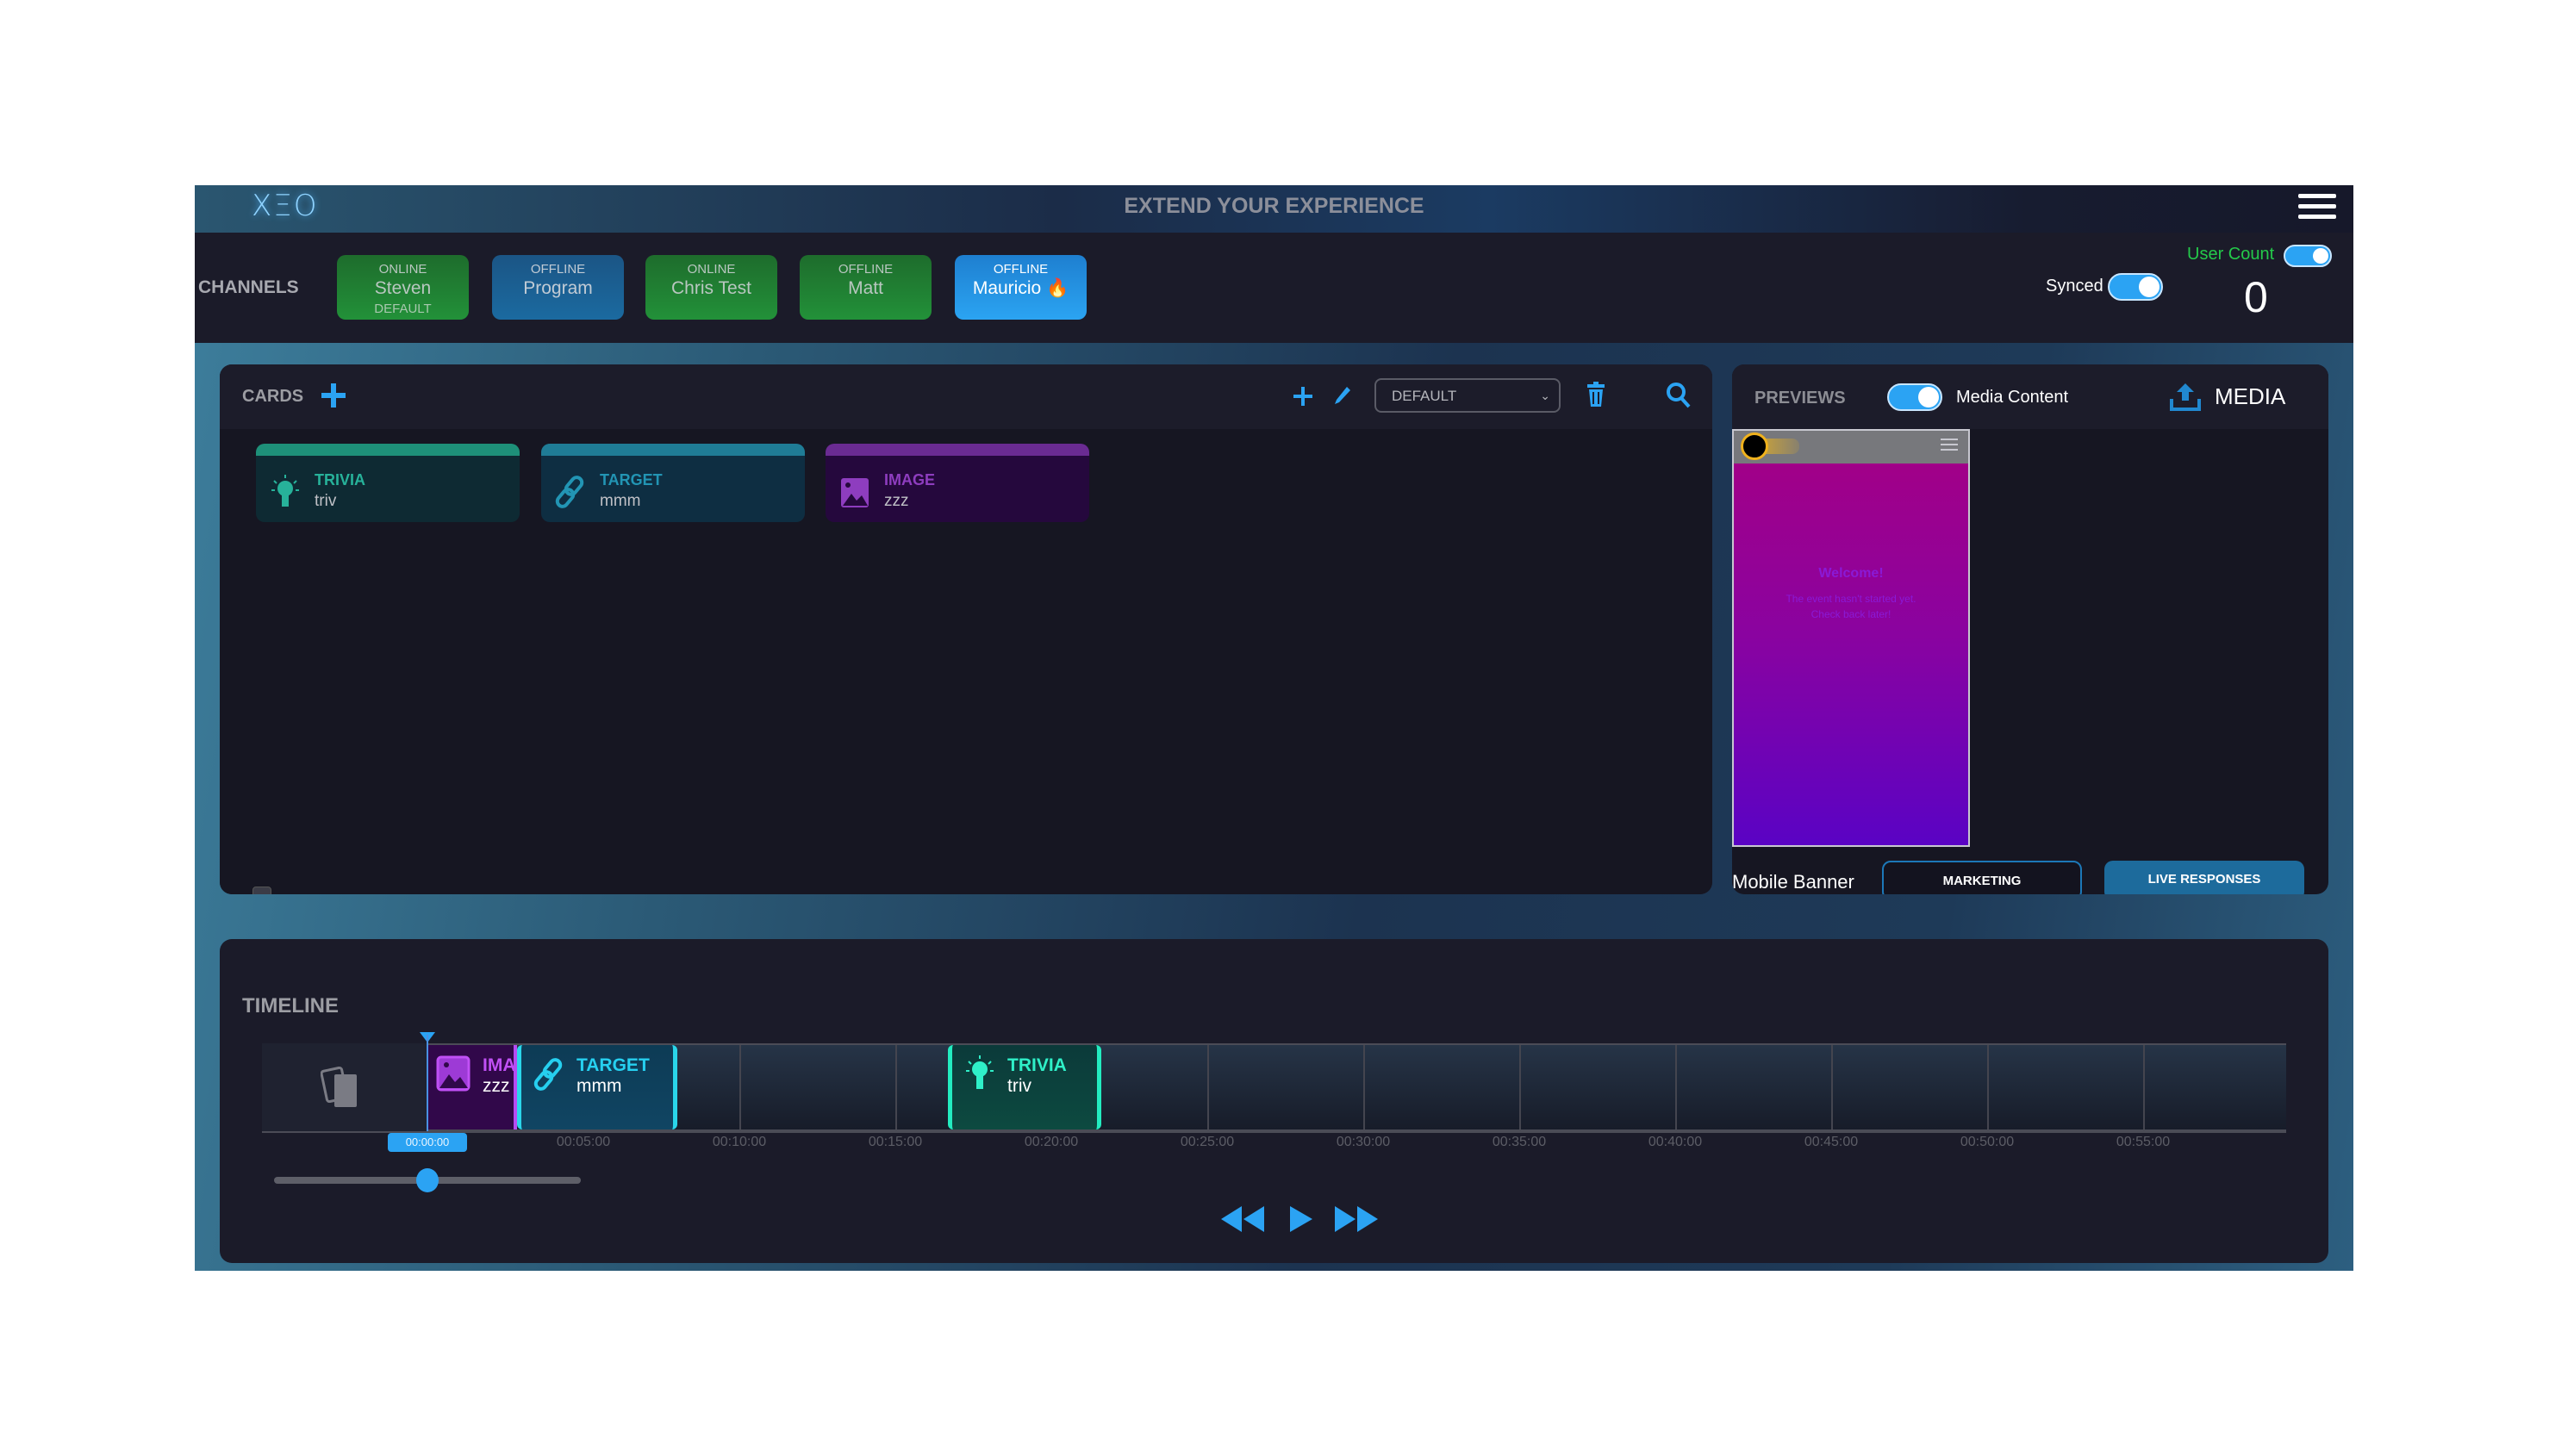 This screenshot has height=1456, width=2549. Describe the element at coordinates (1424, 396) in the screenshot. I see `select-value: DEFAULT` at that location.